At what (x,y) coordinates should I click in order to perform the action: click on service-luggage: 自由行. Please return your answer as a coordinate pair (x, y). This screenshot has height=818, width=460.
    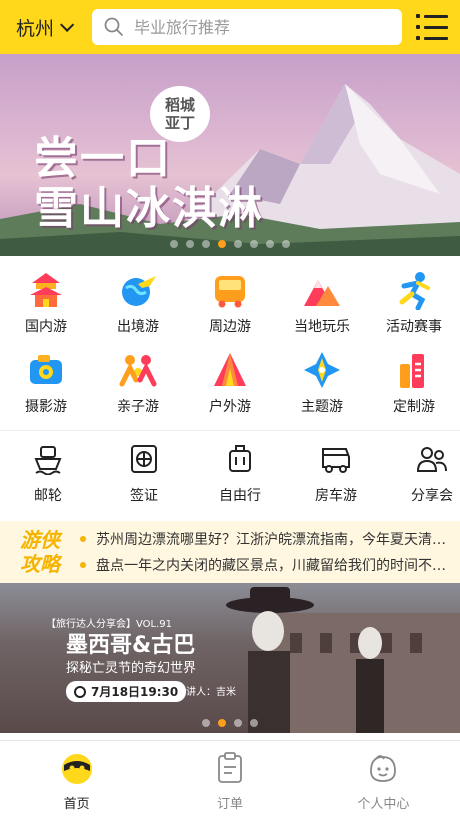
    Looking at the image, I should click on (240, 474).